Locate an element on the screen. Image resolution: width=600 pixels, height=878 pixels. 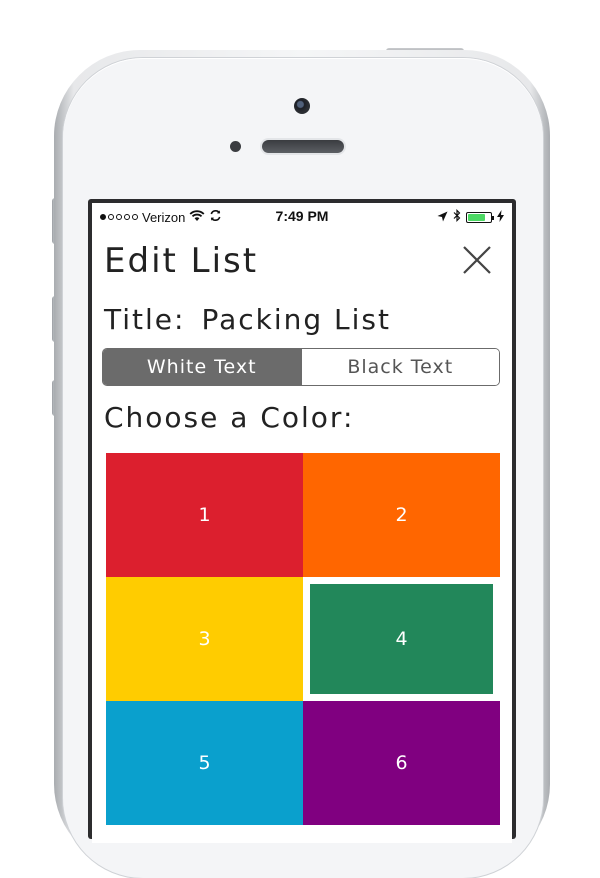
color-swatch-3: 3 is located at coordinates (204, 639).